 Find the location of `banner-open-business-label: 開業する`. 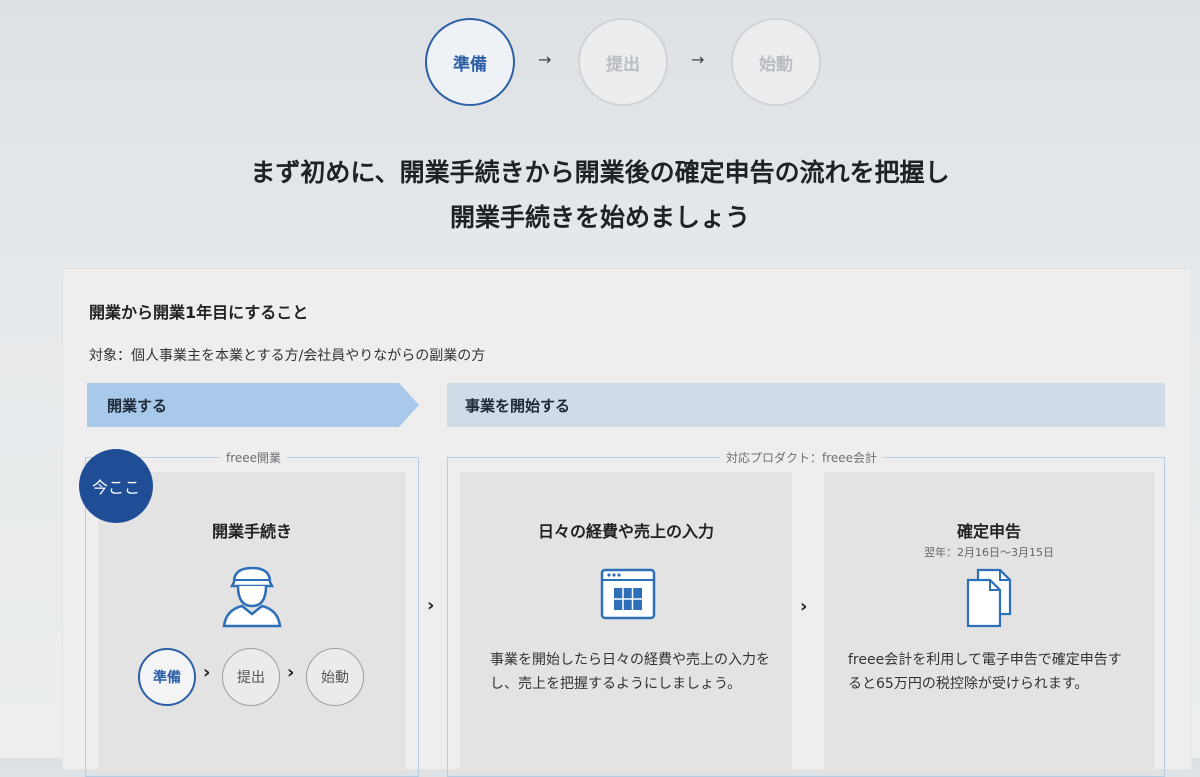

banner-open-business-label: 開業する is located at coordinates (137, 406).